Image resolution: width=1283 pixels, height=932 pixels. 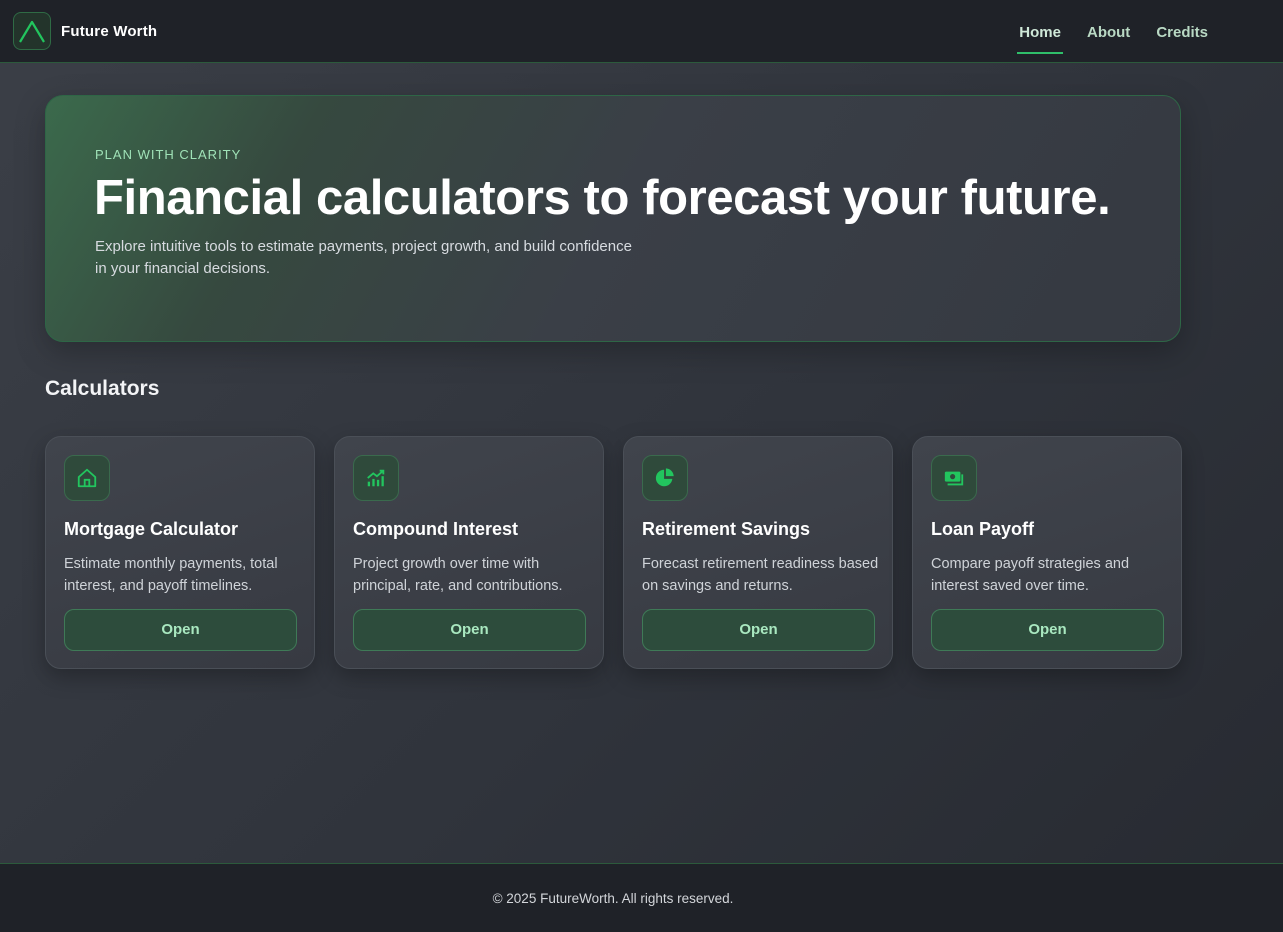 What do you see at coordinates (758, 630) in the screenshot?
I see `open-retirement-button: Open` at bounding box center [758, 630].